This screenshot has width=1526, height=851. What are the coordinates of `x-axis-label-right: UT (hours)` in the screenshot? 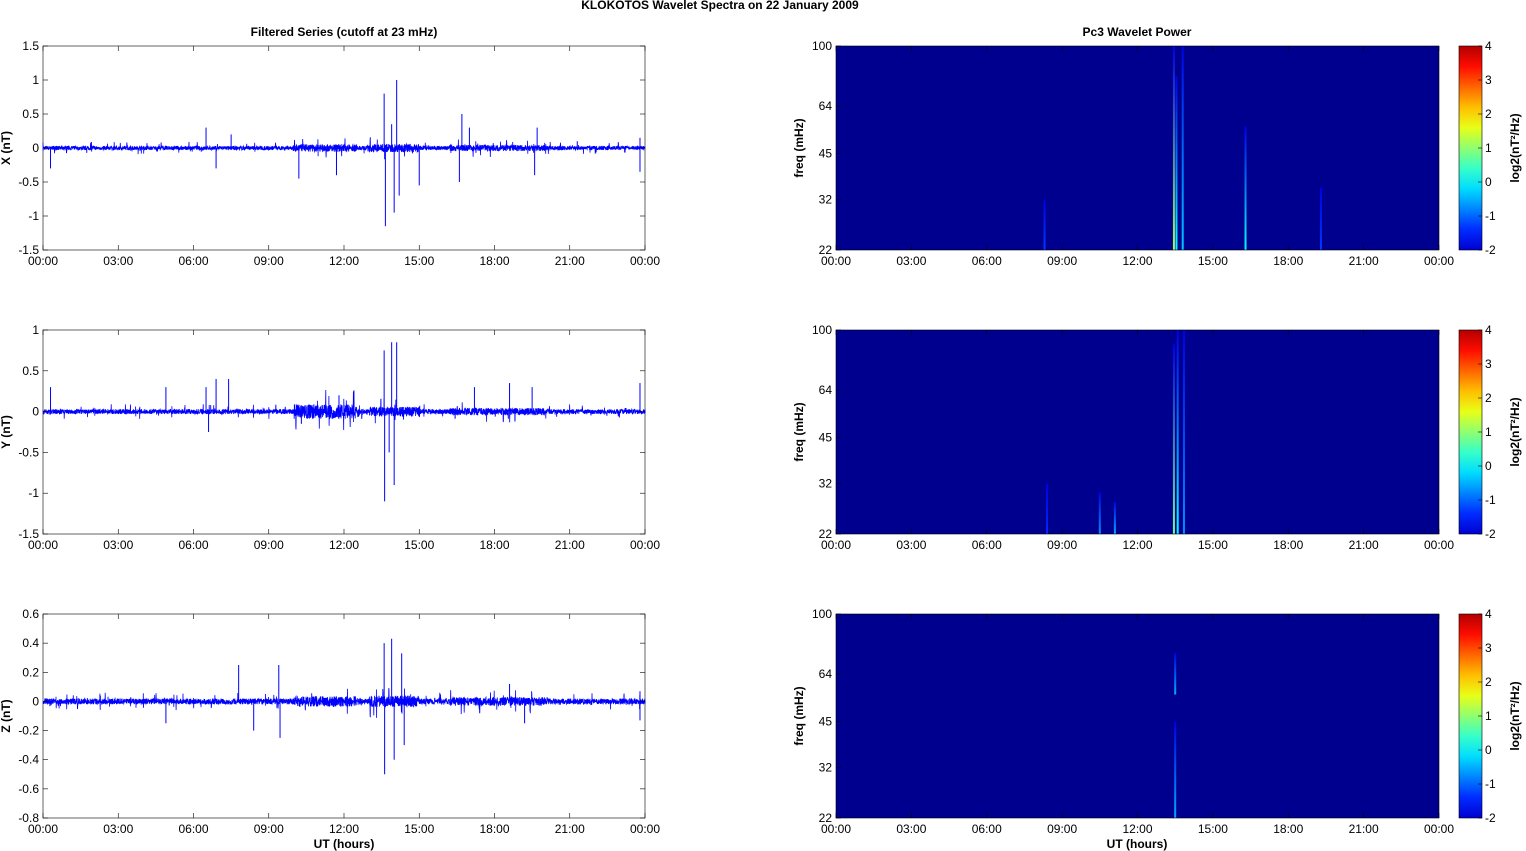 It's located at (1137, 844).